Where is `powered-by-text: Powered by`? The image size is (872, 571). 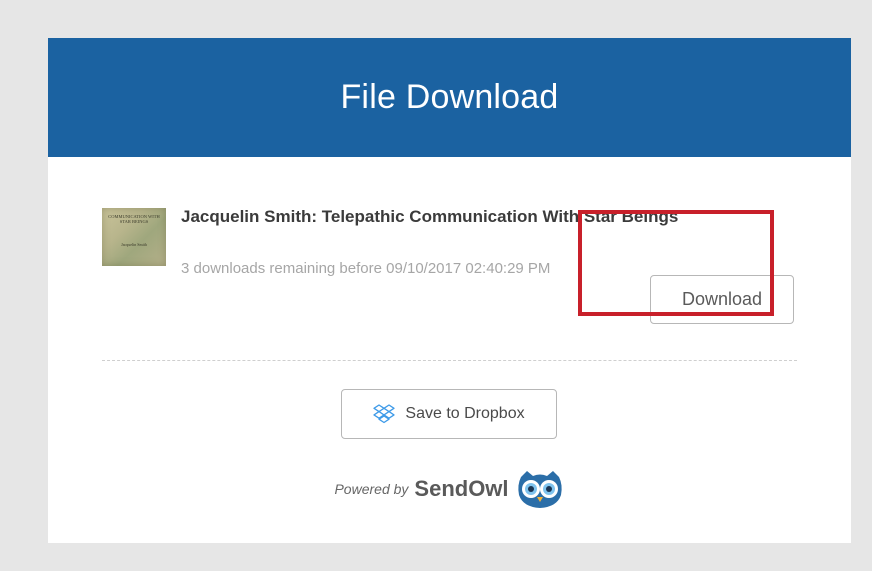
powered-by-text: Powered by is located at coordinates (371, 489).